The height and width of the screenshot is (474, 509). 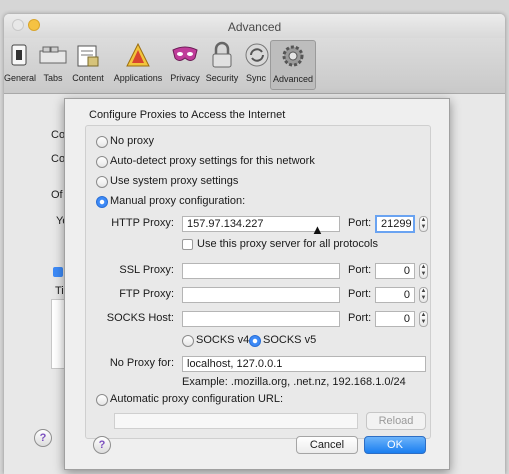 I want to click on ftp-proxy-label: FTP Proxy:, so click(x=146, y=294).